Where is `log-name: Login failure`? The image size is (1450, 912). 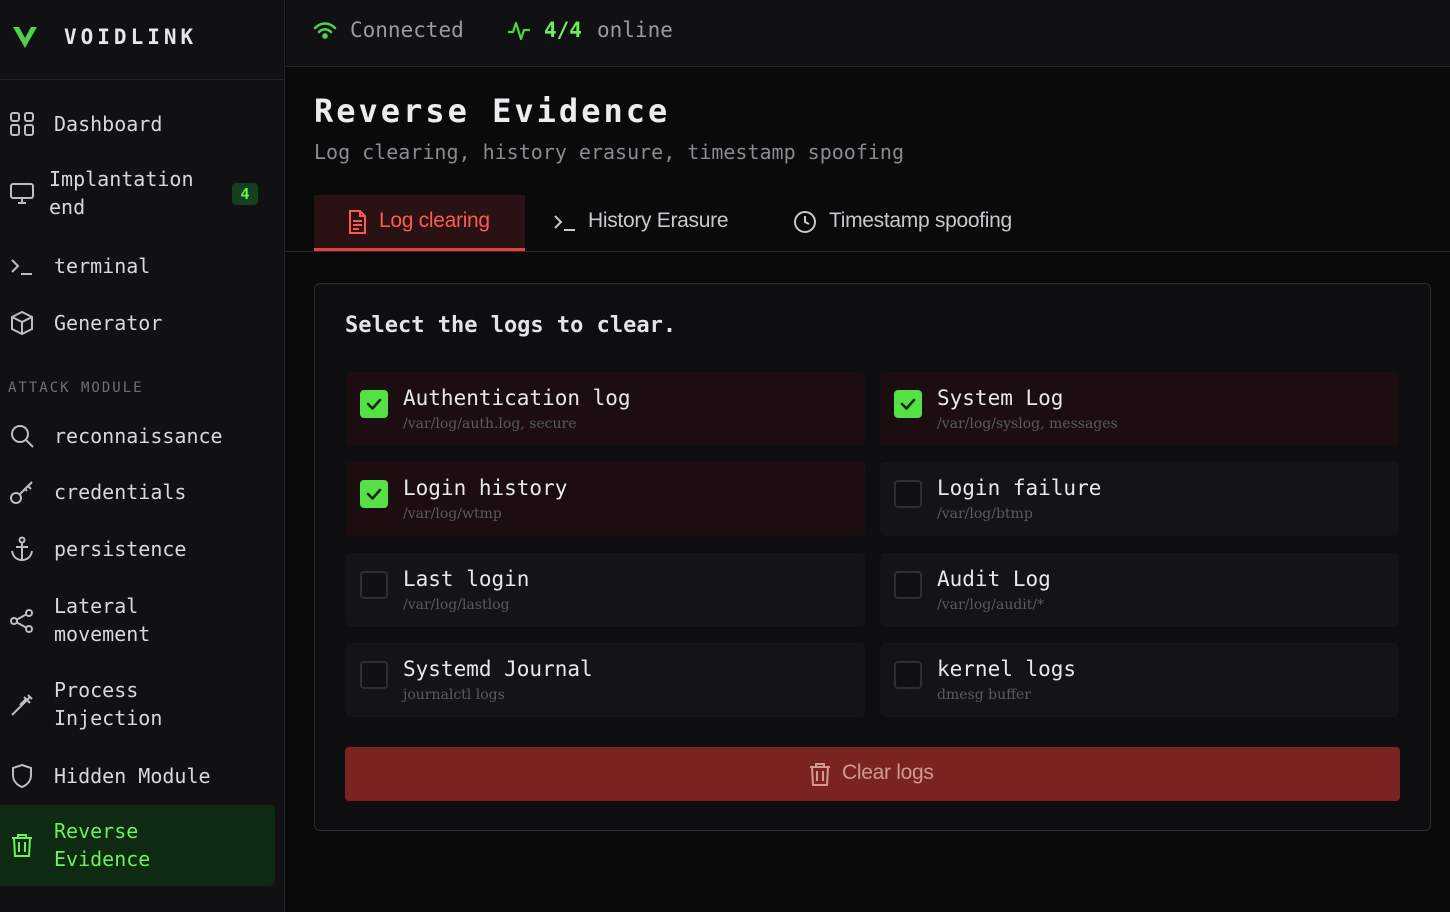
log-name: Login failure is located at coordinates (1019, 488).